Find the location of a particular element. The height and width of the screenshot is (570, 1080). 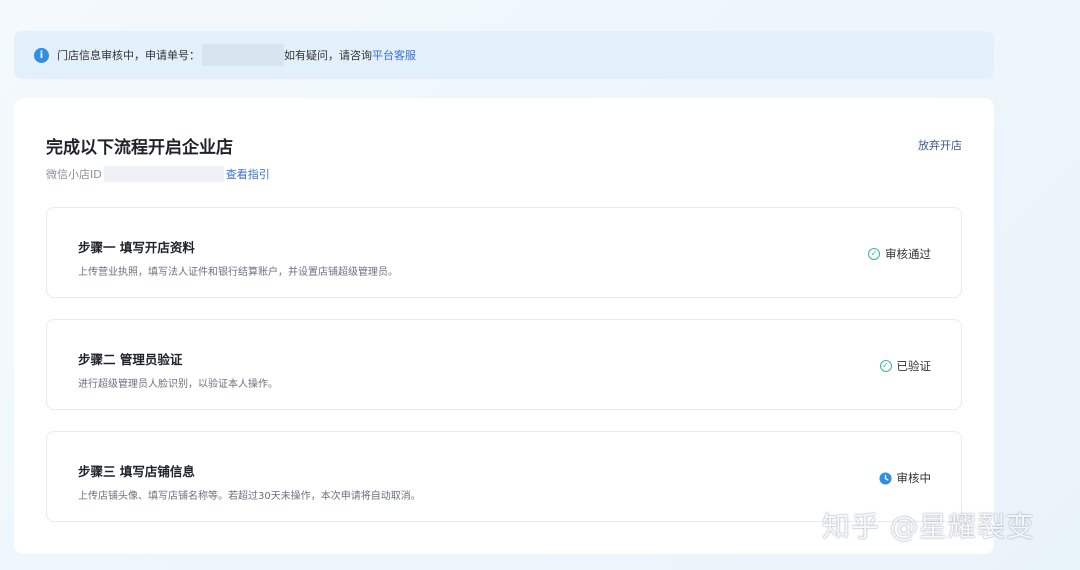

step-status: ✓ 审核通过 is located at coordinates (899, 254).